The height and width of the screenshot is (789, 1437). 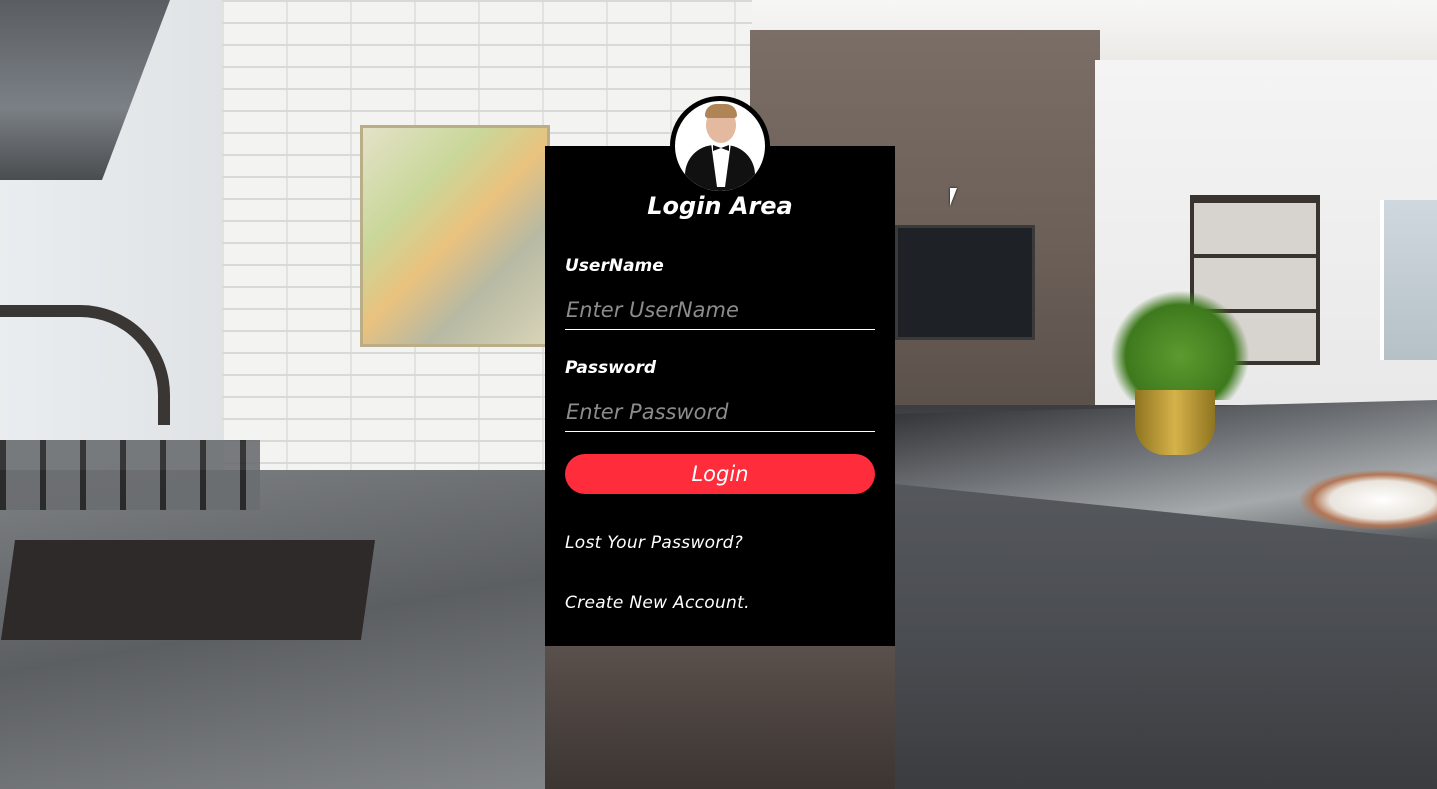 What do you see at coordinates (188, 590) in the screenshot?
I see `background-sink` at bounding box center [188, 590].